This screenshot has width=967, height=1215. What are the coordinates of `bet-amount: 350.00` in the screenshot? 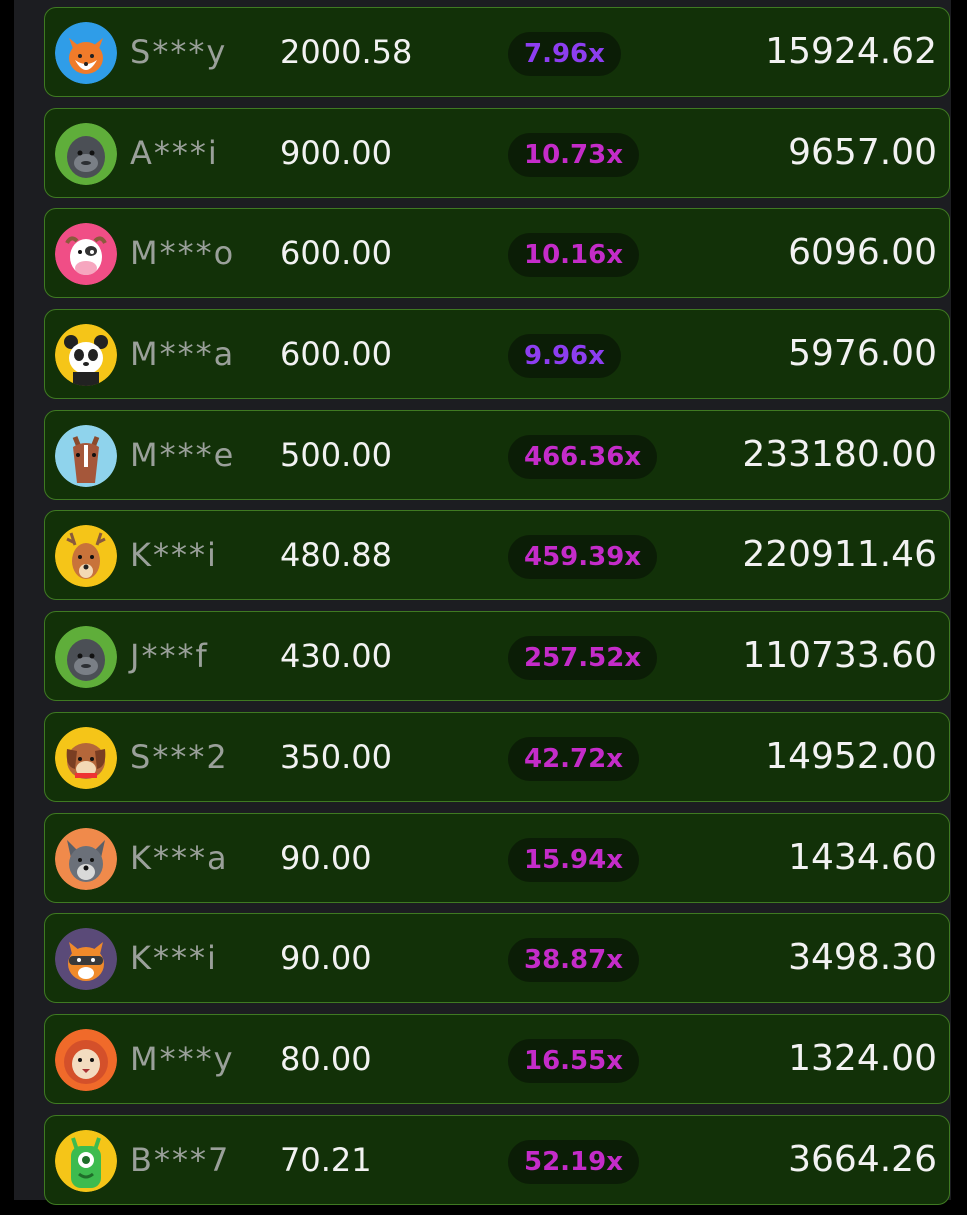 It's located at (336, 756).